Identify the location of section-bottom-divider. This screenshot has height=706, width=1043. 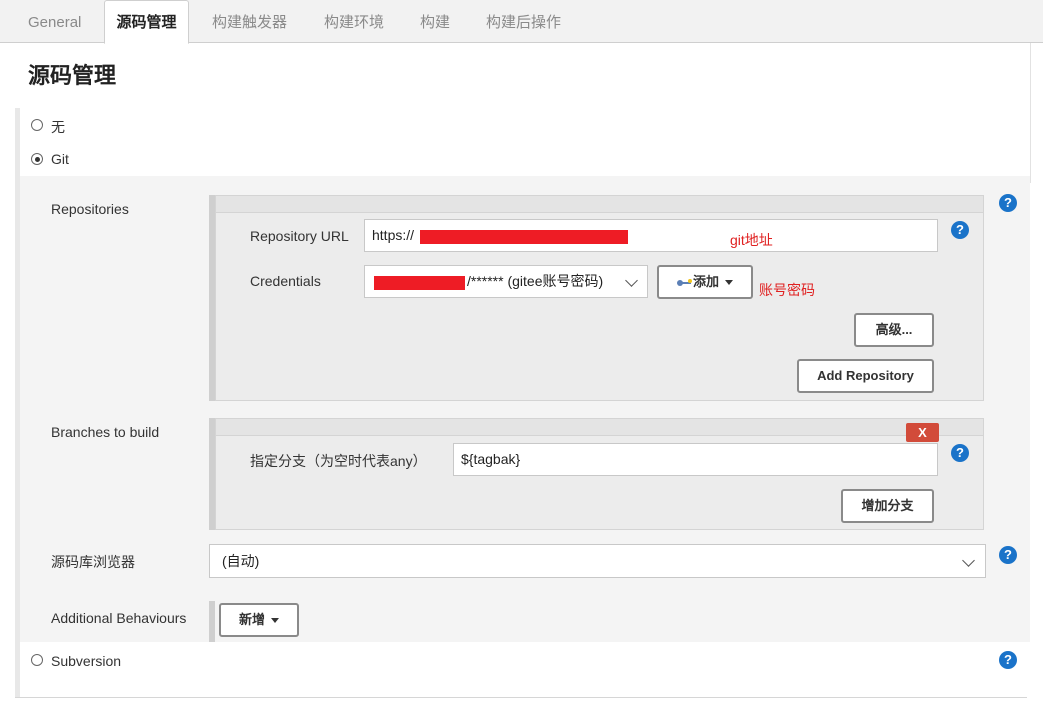
(521, 697).